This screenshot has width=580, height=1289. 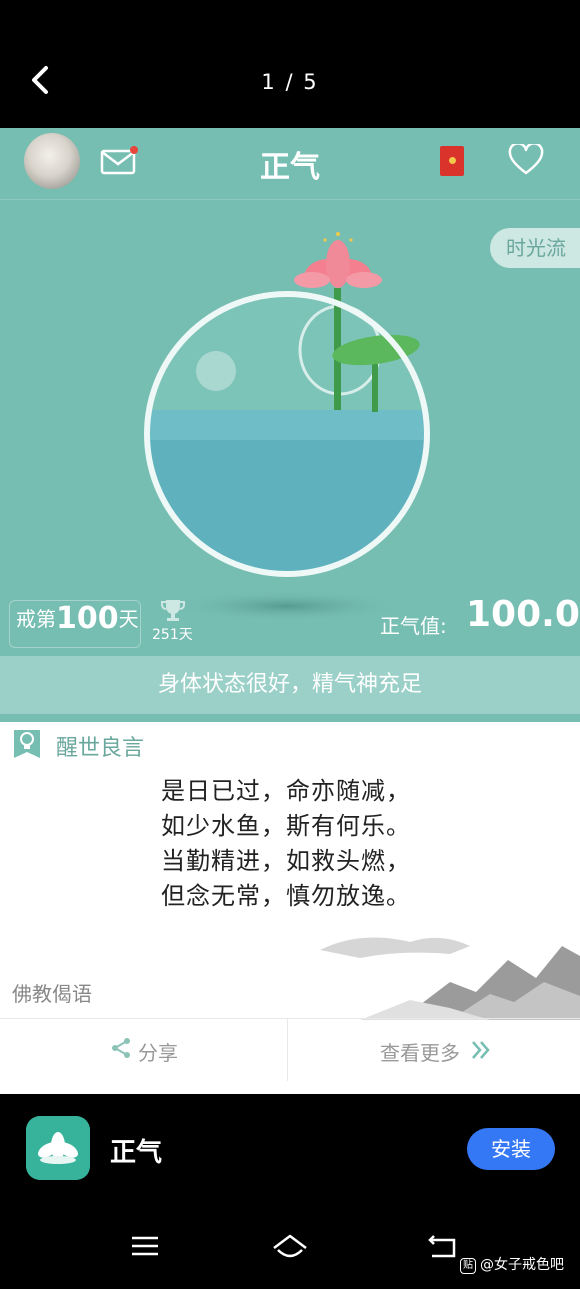 What do you see at coordinates (27, 744) in the screenshot?
I see `lightbulb-icon` at bounding box center [27, 744].